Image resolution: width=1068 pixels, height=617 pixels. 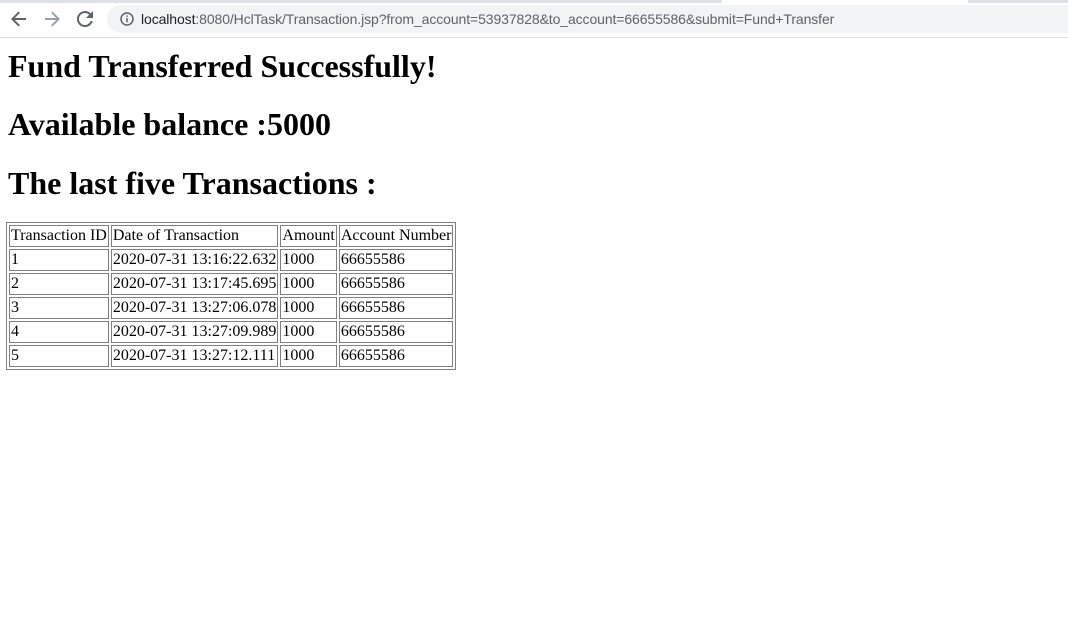 I want to click on table-row: 5 2020-07-31 13:27:12.111 1000 66655586, so click(x=231, y=356).